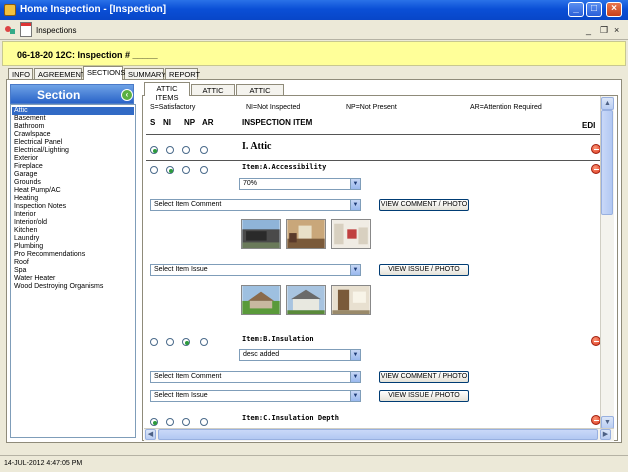  Describe the element at coordinates (604, 30) in the screenshot. I see `mdi-restore-button: ❐` at that location.